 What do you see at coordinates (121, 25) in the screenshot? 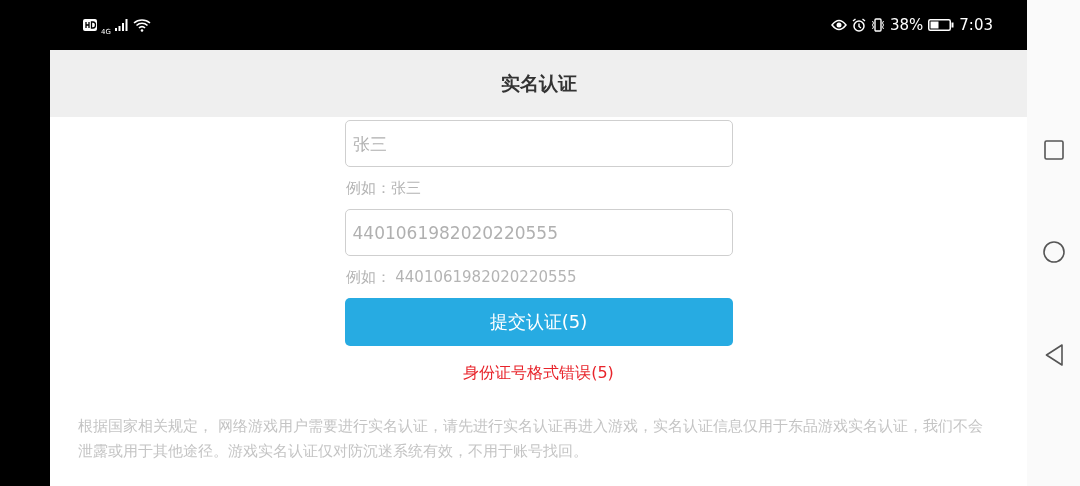
I see `signal-icon` at bounding box center [121, 25].